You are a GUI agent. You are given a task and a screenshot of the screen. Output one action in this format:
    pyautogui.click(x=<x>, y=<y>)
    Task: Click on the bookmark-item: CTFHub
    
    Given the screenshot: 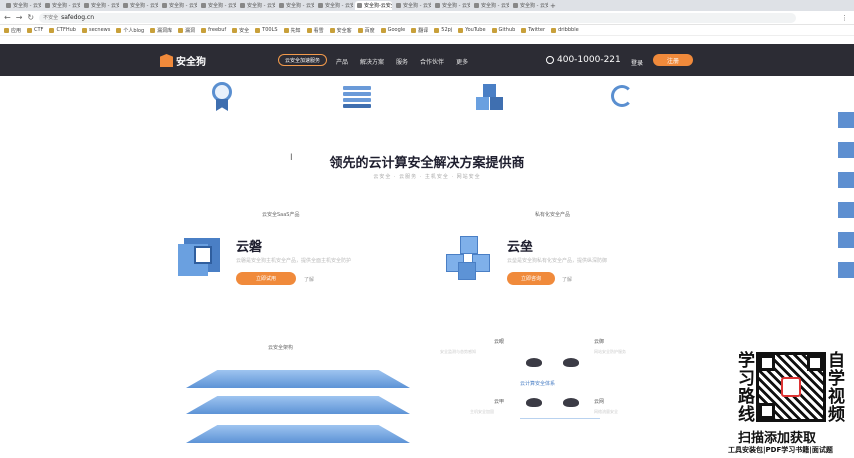 What is the action you would take?
    pyautogui.click(x=62, y=30)
    